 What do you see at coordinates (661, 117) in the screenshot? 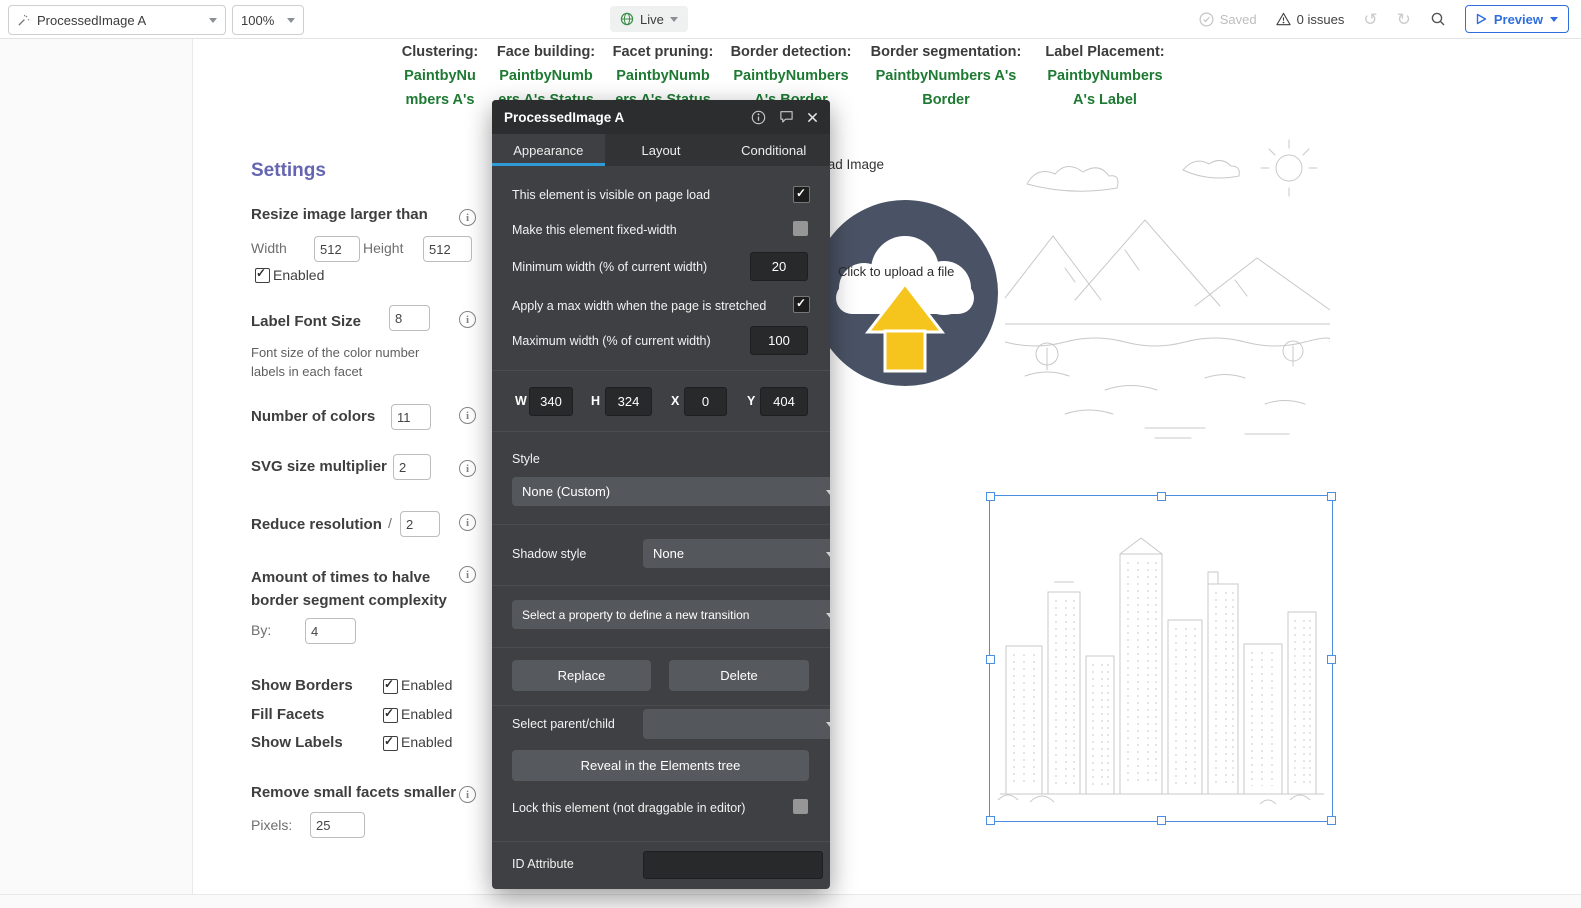
I see `property-editor-titlebar: ProcessedImage A` at bounding box center [661, 117].